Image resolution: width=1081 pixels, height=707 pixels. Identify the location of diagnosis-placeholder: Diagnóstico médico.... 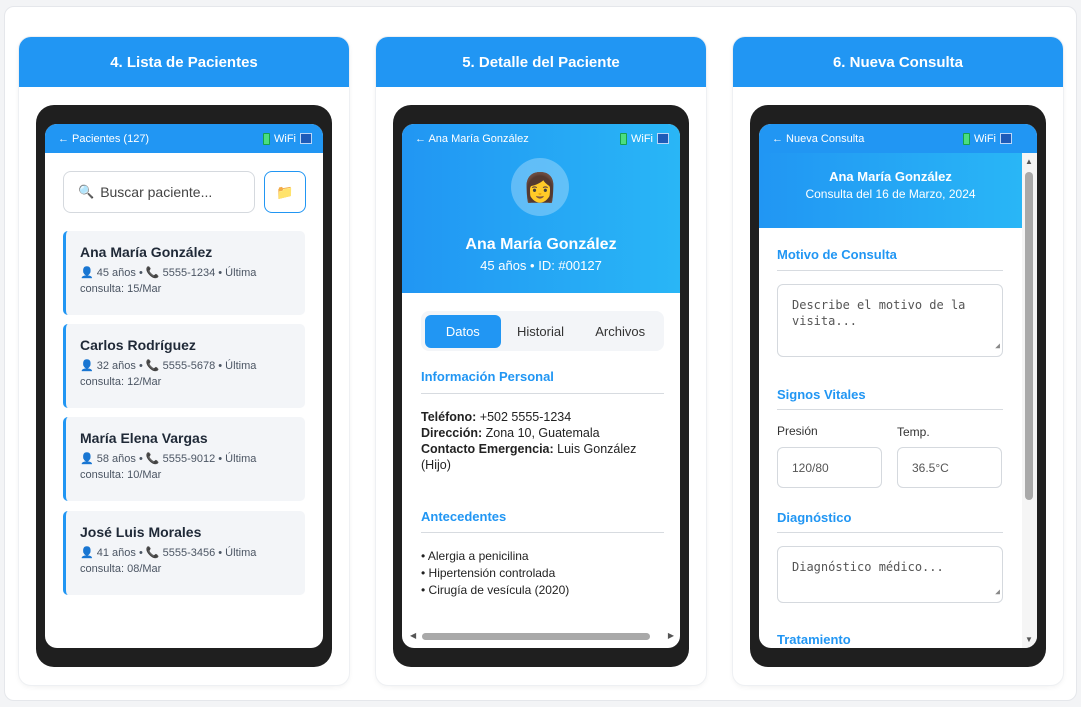
(868, 567).